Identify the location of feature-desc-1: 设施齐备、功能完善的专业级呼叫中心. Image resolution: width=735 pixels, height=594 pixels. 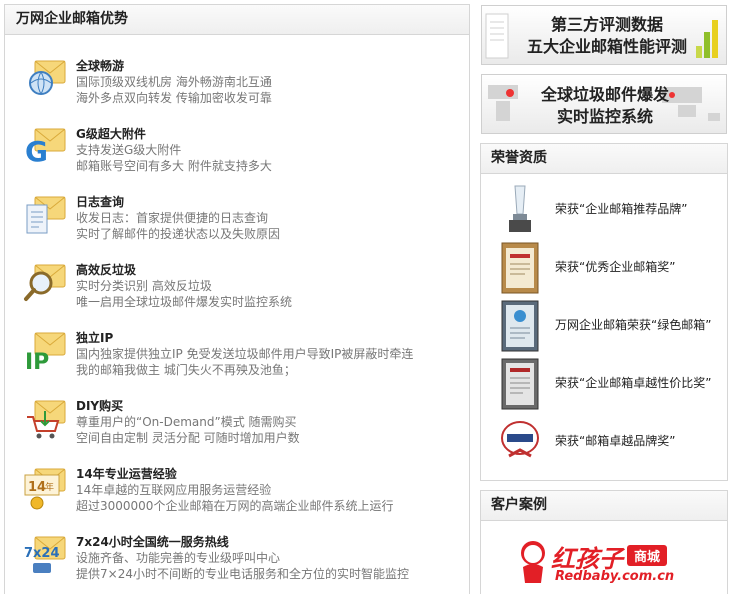
(178, 558).